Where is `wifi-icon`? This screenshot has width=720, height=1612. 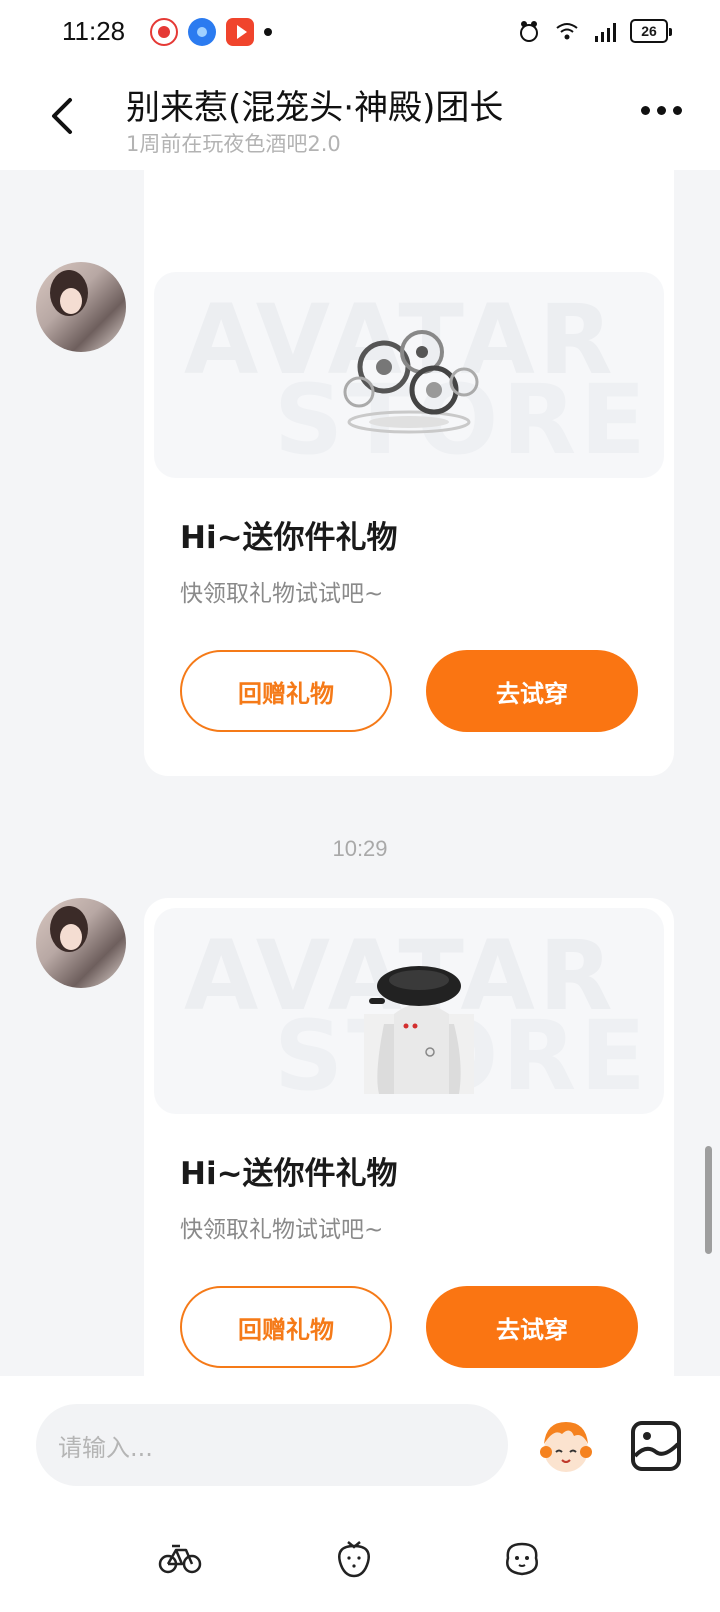
wifi-icon is located at coordinates (567, 31).